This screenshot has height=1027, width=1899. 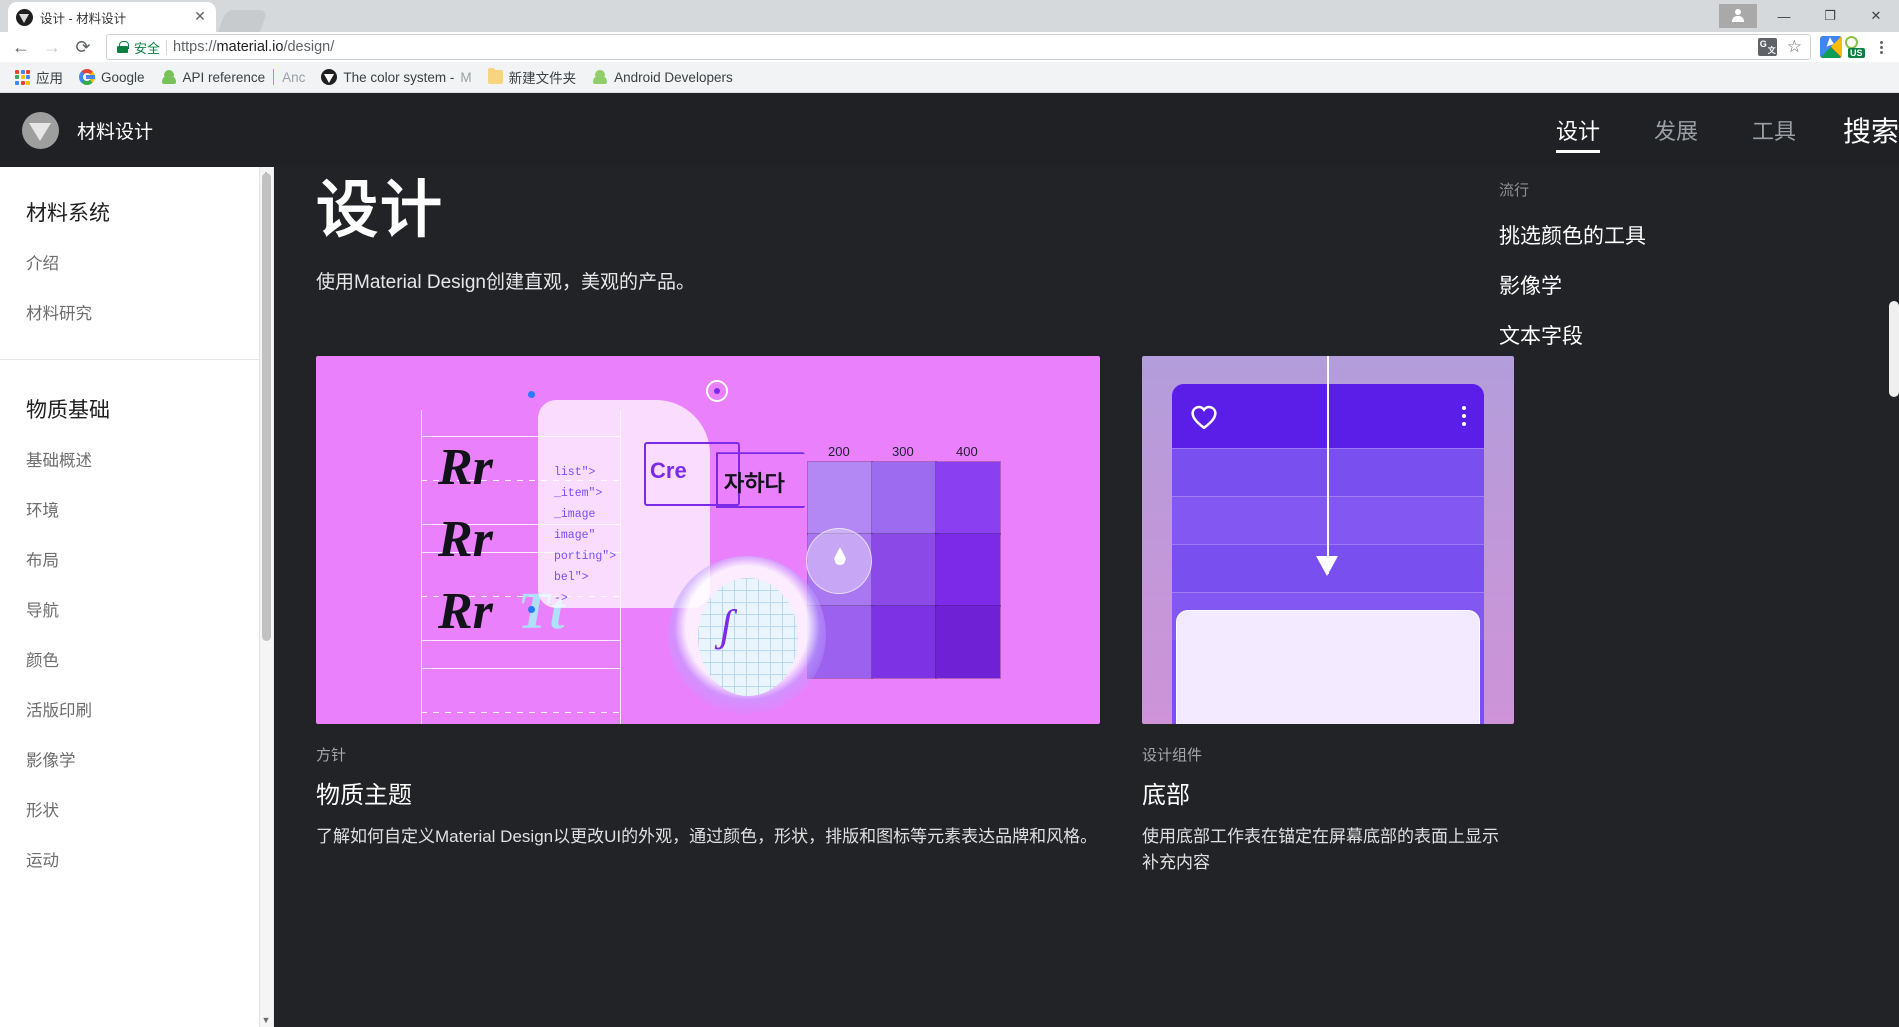 What do you see at coordinates (466, 77) in the screenshot?
I see `bookmark-label-cut: M` at bounding box center [466, 77].